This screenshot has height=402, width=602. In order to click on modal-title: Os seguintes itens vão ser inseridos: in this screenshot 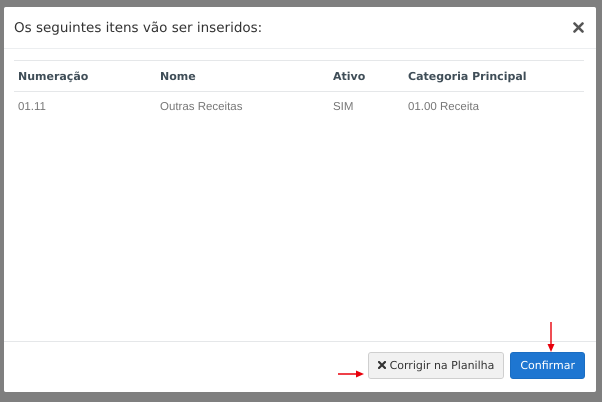, I will do `click(138, 28)`.